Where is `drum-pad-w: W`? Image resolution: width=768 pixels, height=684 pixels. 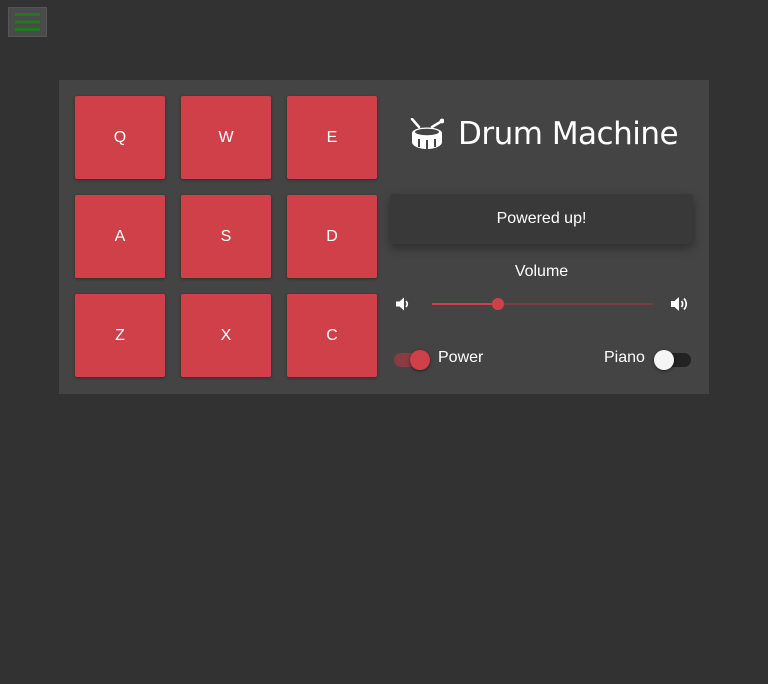 drum-pad-w: W is located at coordinates (226, 137).